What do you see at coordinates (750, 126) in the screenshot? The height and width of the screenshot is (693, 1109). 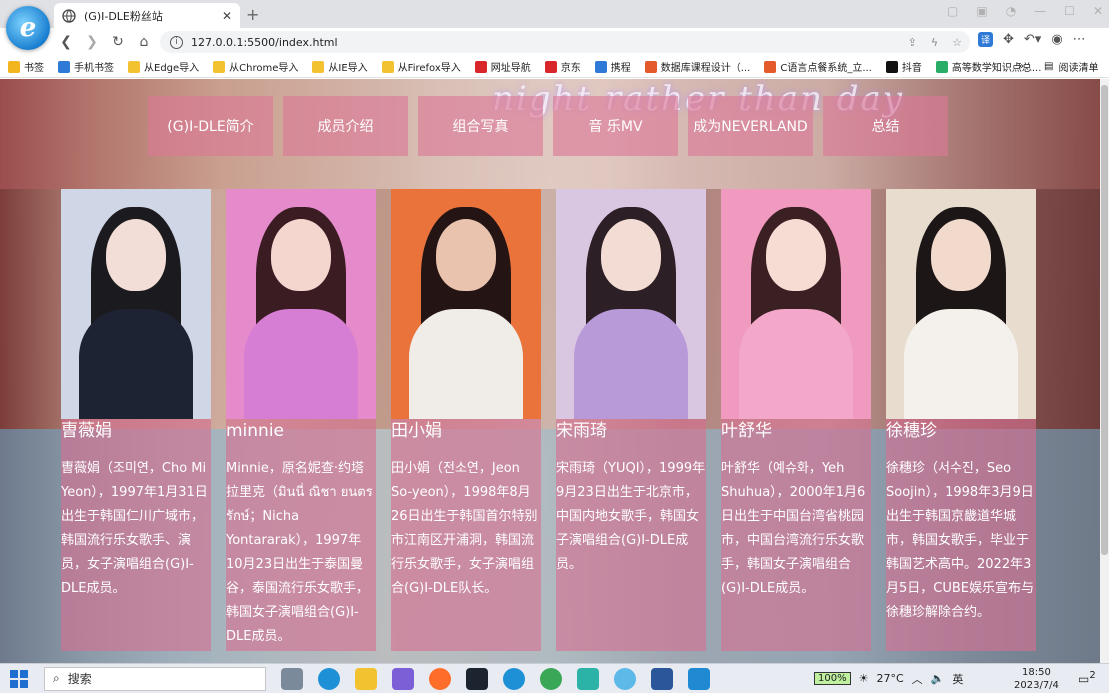 I see `nav-item: 成为NEVERLAND` at bounding box center [750, 126].